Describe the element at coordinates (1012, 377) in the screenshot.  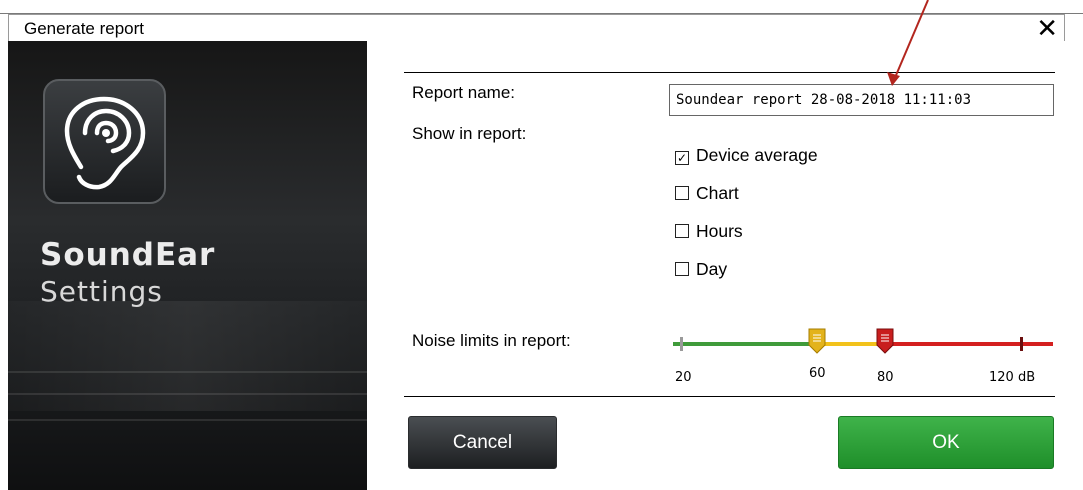
I see `slider-tick-label: 120 dB` at that location.